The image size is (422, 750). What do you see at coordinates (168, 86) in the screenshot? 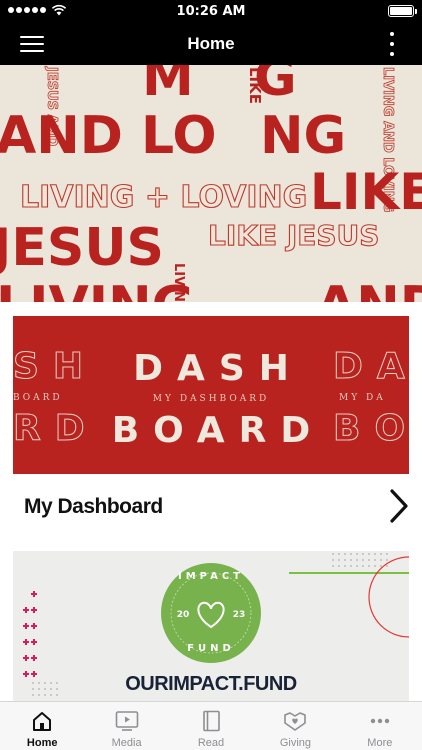
I see `hero-text: M` at bounding box center [168, 86].